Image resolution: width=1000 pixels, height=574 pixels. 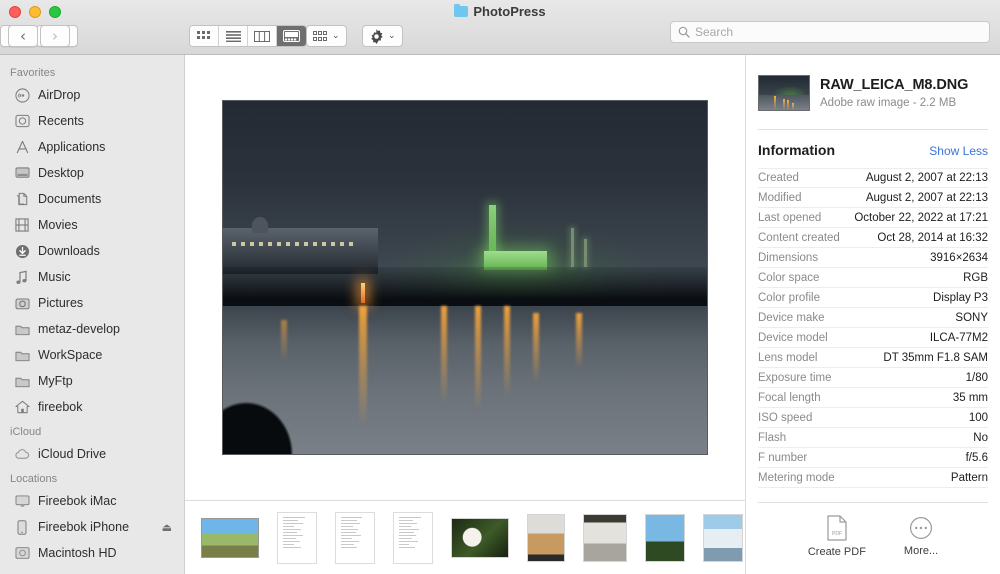 I want to click on back-button: ‹, so click(x=23, y=36).